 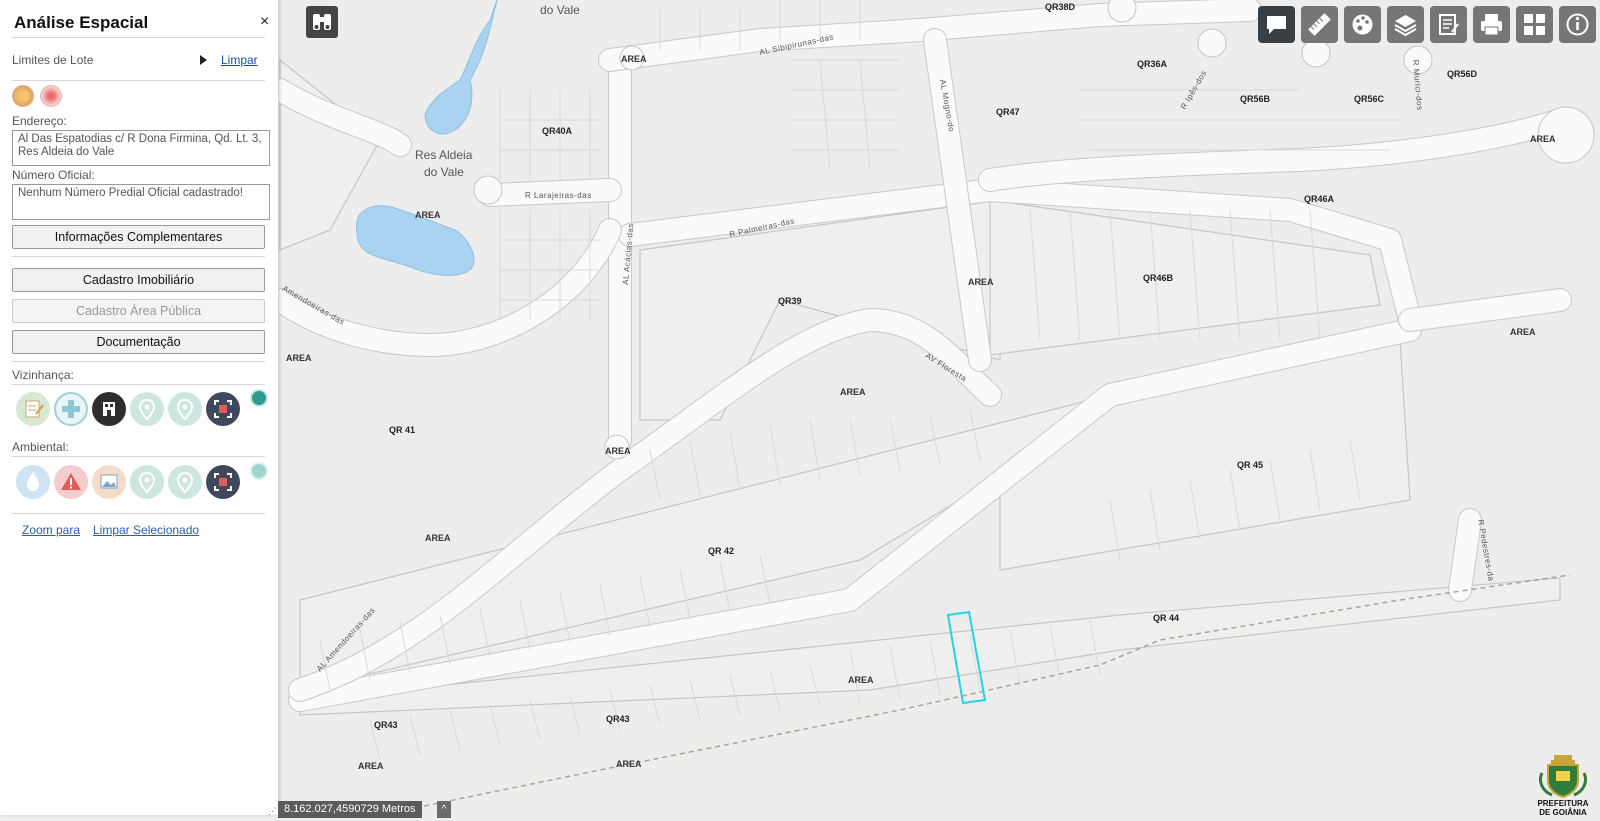 I want to click on chevron-up-icon: ^, so click(x=444, y=809).